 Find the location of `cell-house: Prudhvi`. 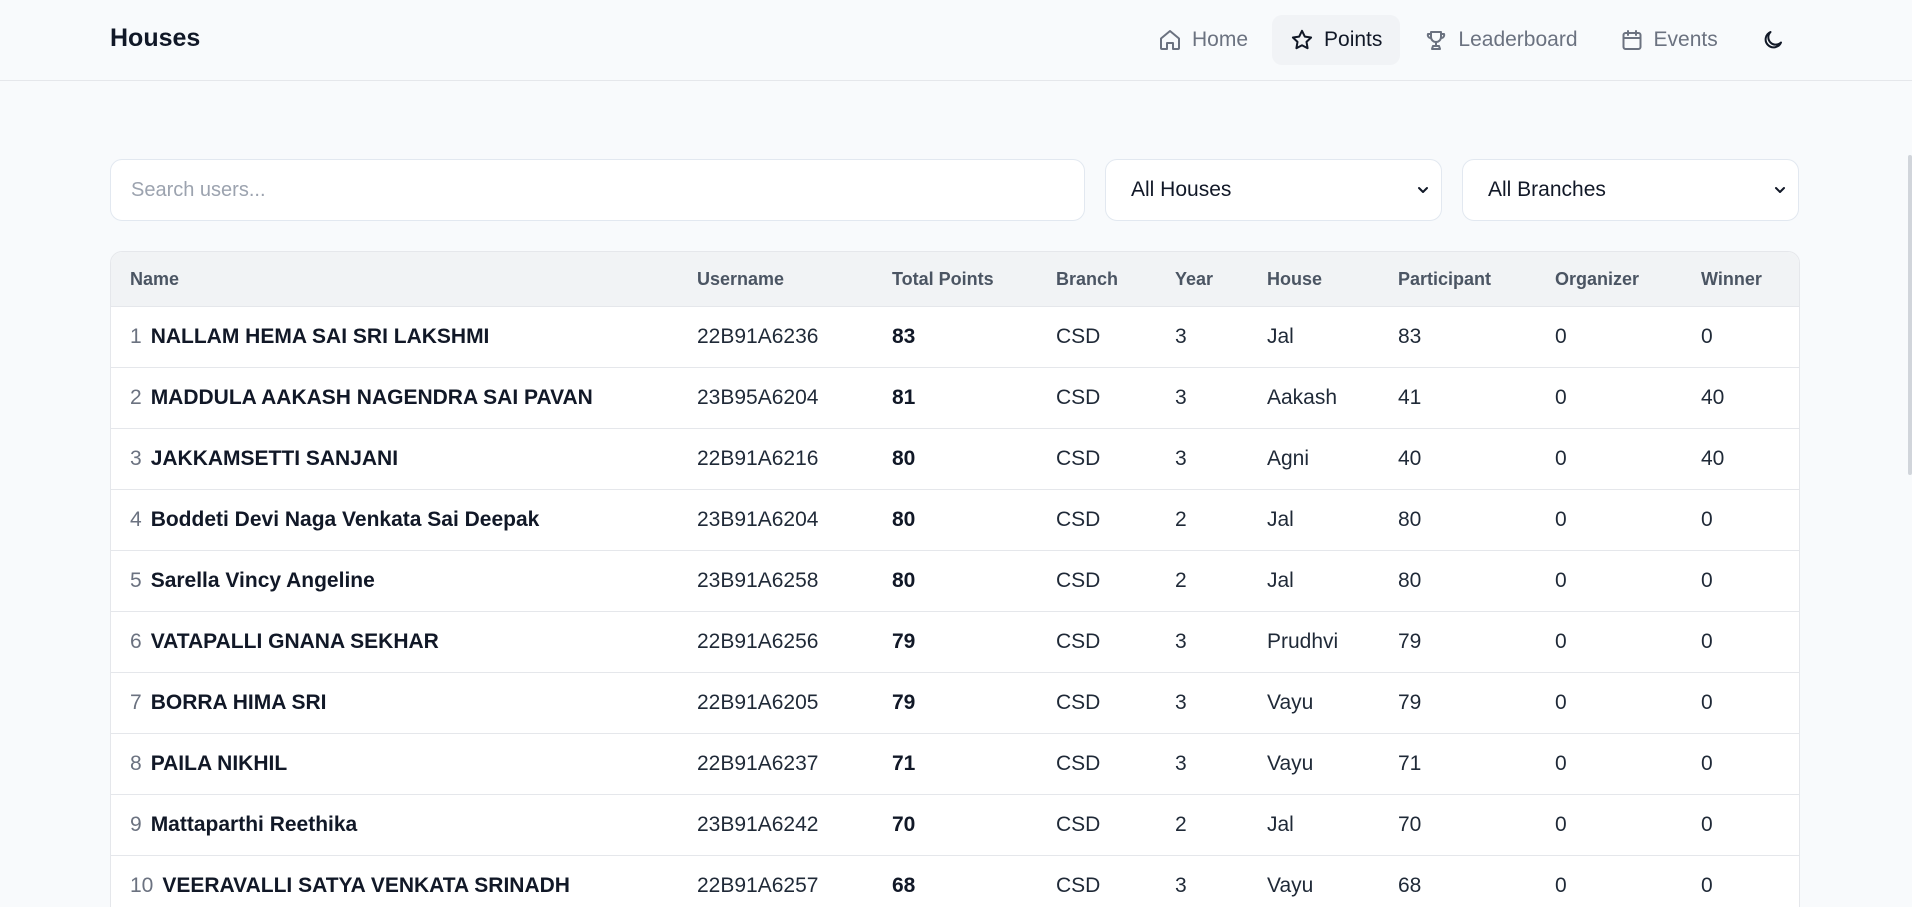

cell-house: Prudhvi is located at coordinates (1303, 641).